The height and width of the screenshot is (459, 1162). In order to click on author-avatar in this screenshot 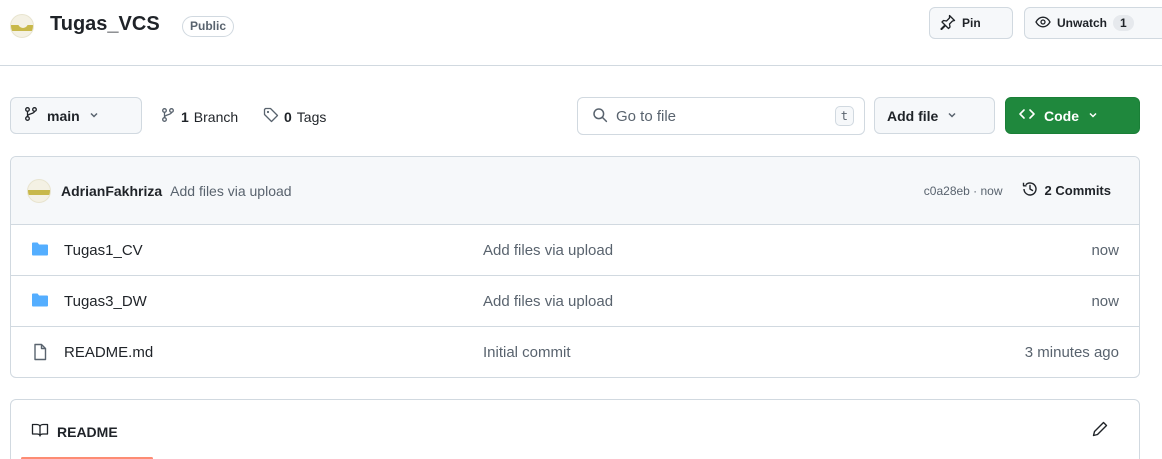, I will do `click(39, 190)`.